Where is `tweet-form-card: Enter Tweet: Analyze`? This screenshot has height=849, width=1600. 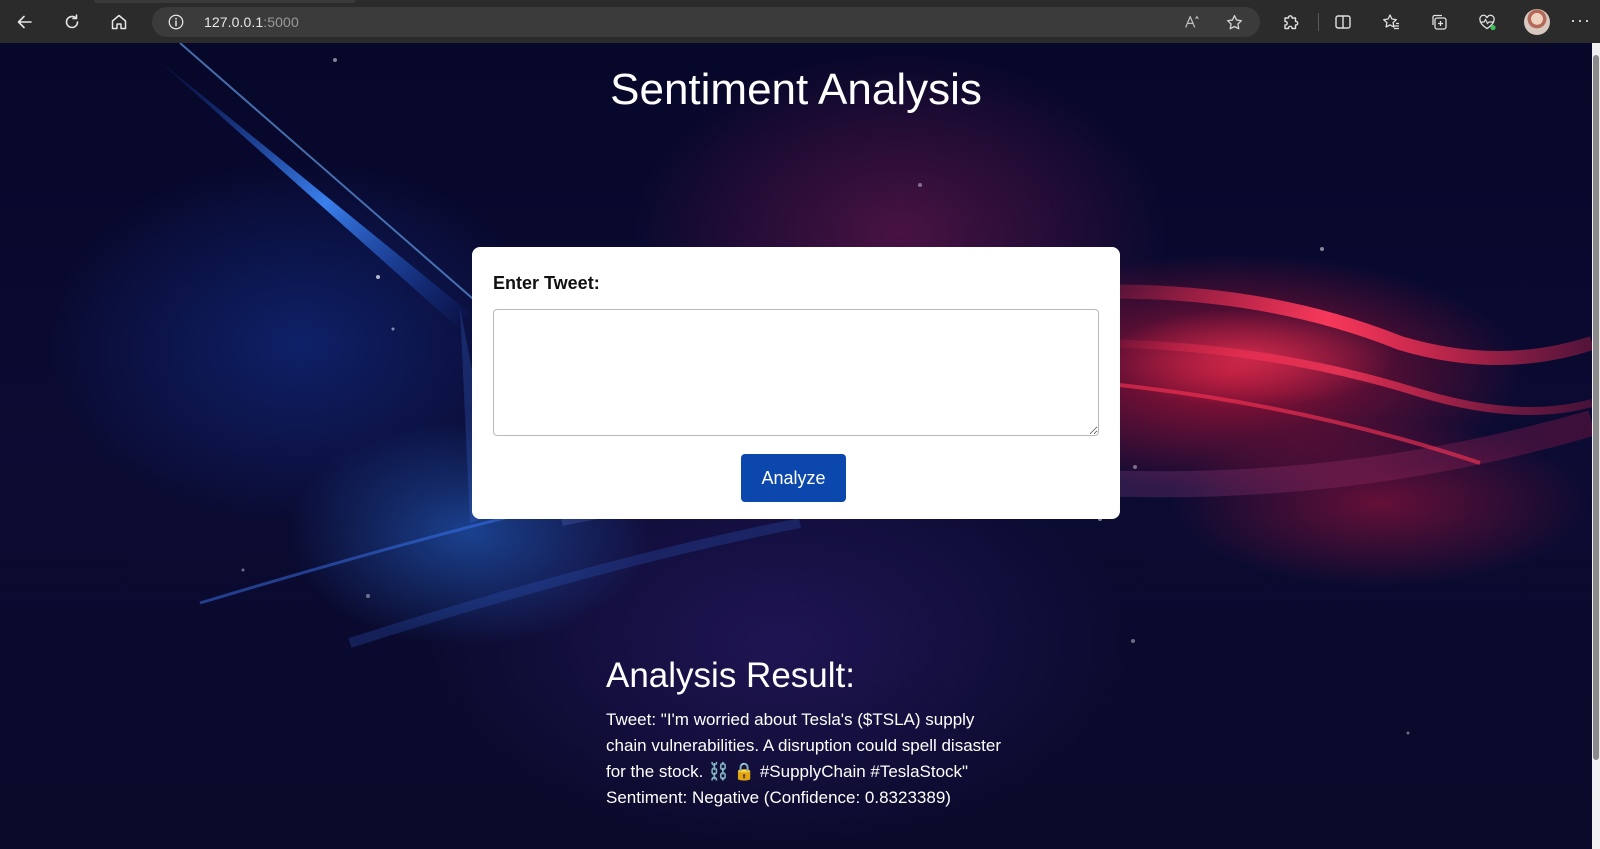
tweet-form-card: Enter Tweet: Analyze is located at coordinates (796, 383).